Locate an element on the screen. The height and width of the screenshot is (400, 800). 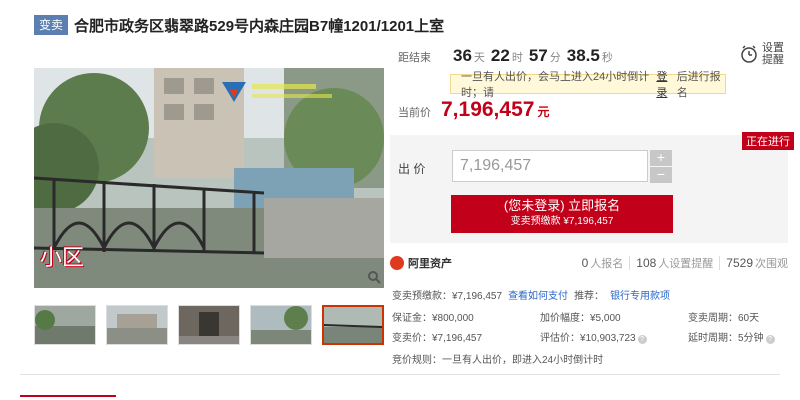
view-count: 7529 is located at coordinates (739, 263).